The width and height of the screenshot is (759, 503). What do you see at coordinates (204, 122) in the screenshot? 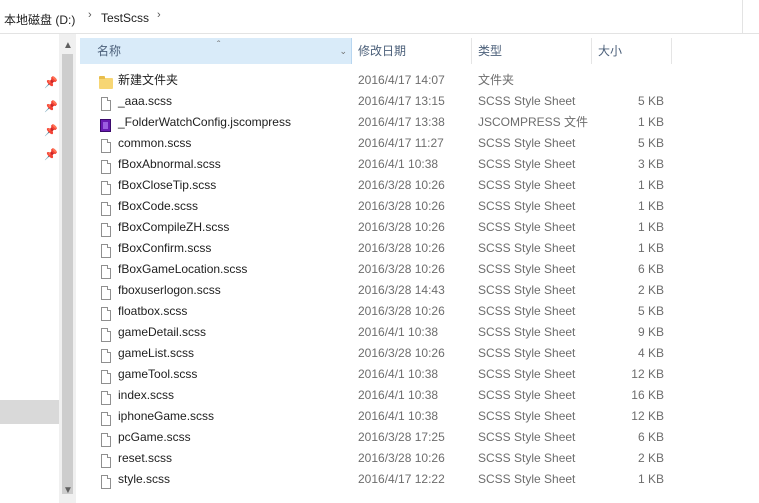
I see `file-name: _FolderWatchConfig.jscompress` at bounding box center [204, 122].